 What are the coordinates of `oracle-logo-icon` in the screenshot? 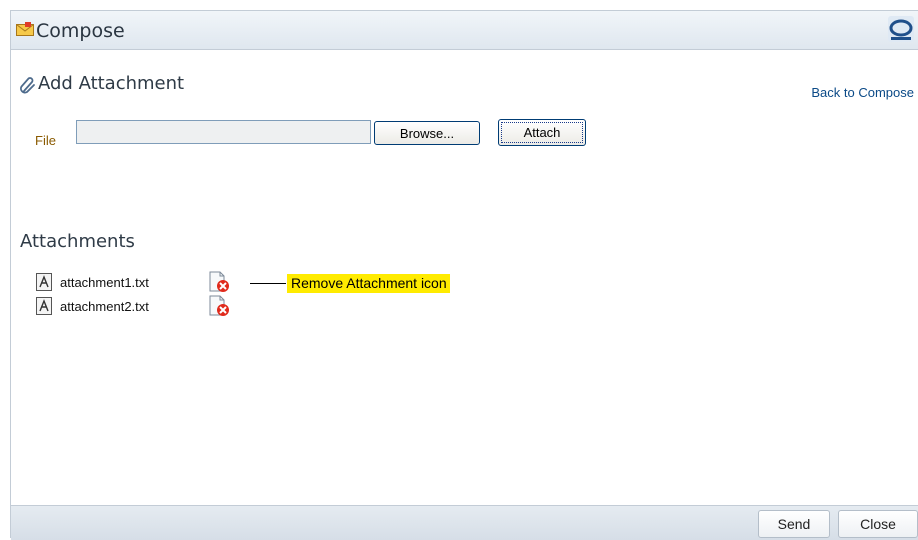 It's located at (901, 29).